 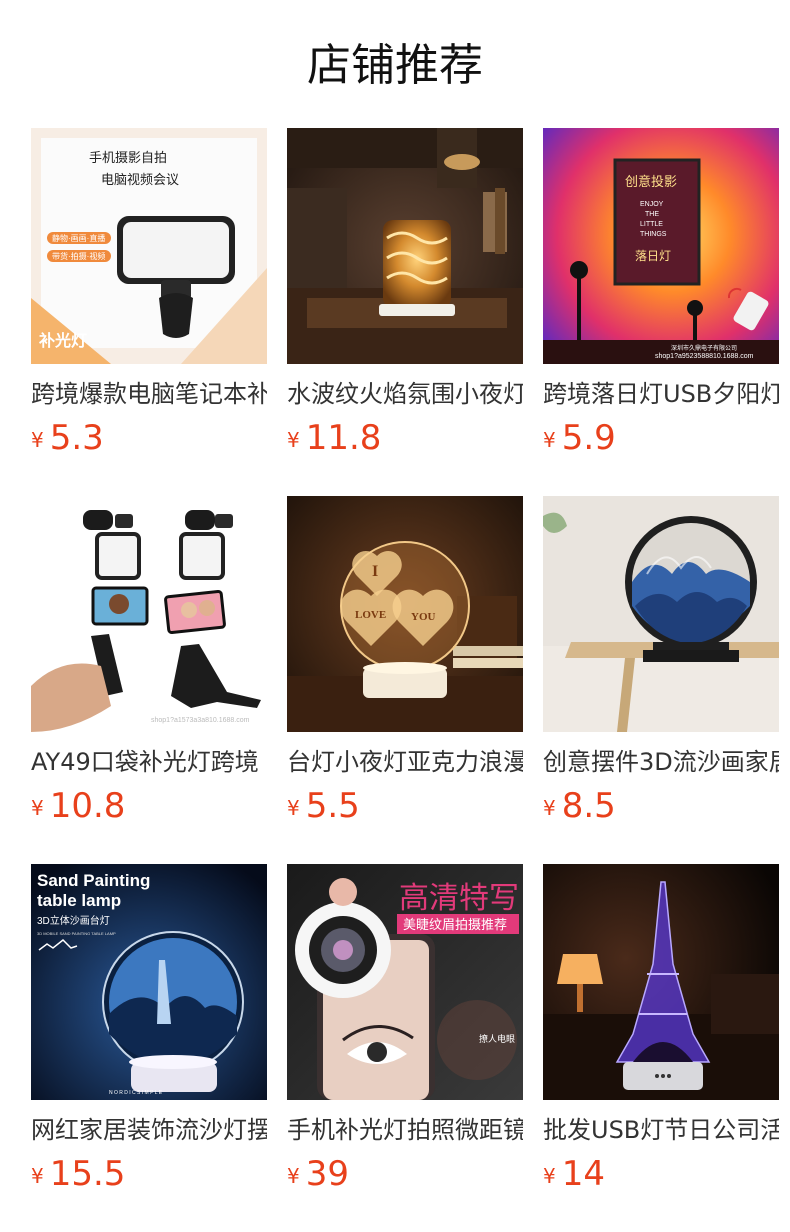 I want to click on product-name: AY49口袋补光灯跨境, so click(x=149, y=762).